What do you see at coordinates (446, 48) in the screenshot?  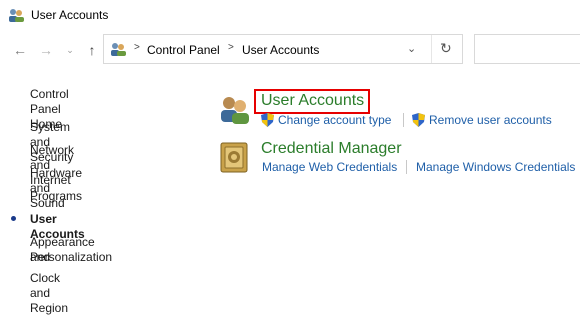 I see `refresh-icon: ↻` at bounding box center [446, 48].